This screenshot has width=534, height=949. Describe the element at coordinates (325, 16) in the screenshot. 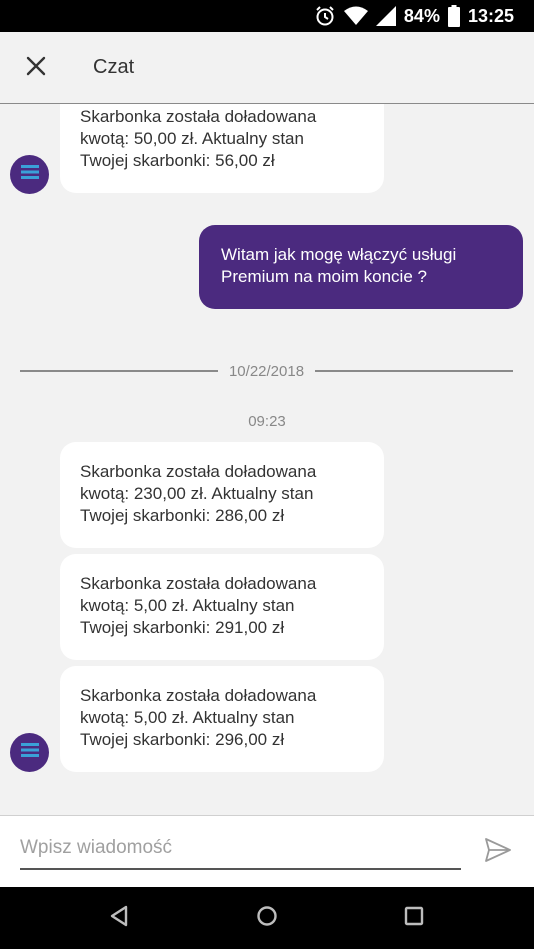

I see `alarm-icon` at that location.